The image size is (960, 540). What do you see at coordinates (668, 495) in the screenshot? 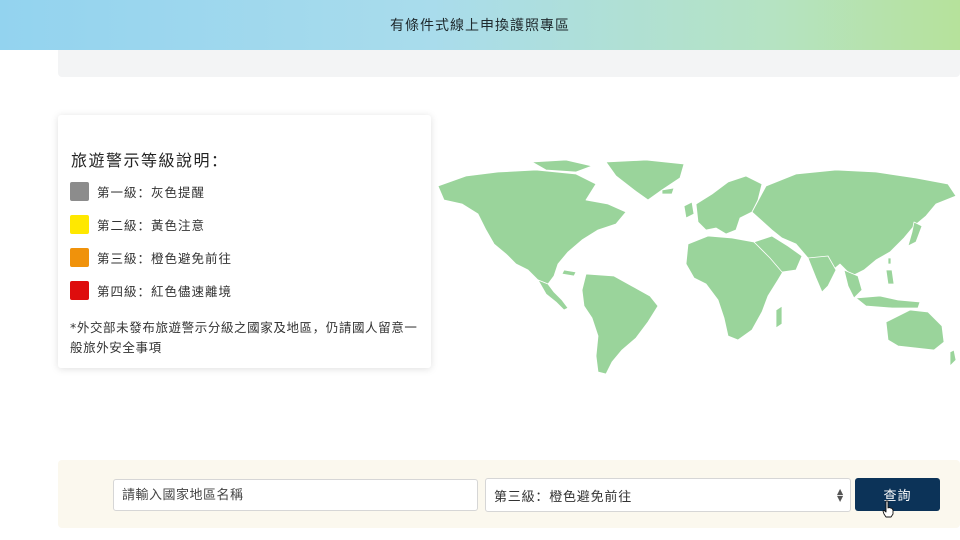
I see `alert-level-select: 第三級：橙色避免前往 ▲ ▼` at bounding box center [668, 495].